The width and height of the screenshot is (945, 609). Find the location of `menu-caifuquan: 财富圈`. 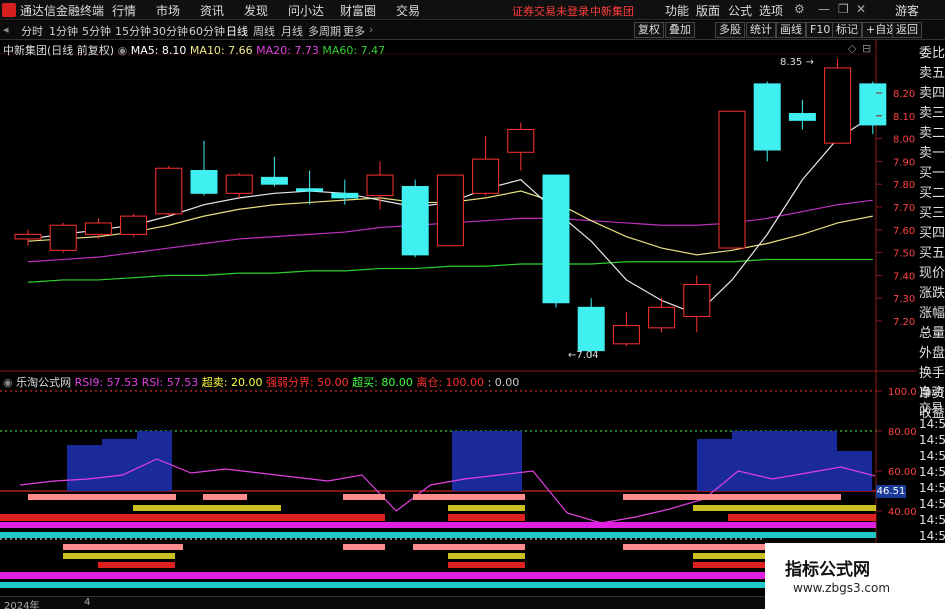

menu-caifuquan: 财富圈 is located at coordinates (358, 10).